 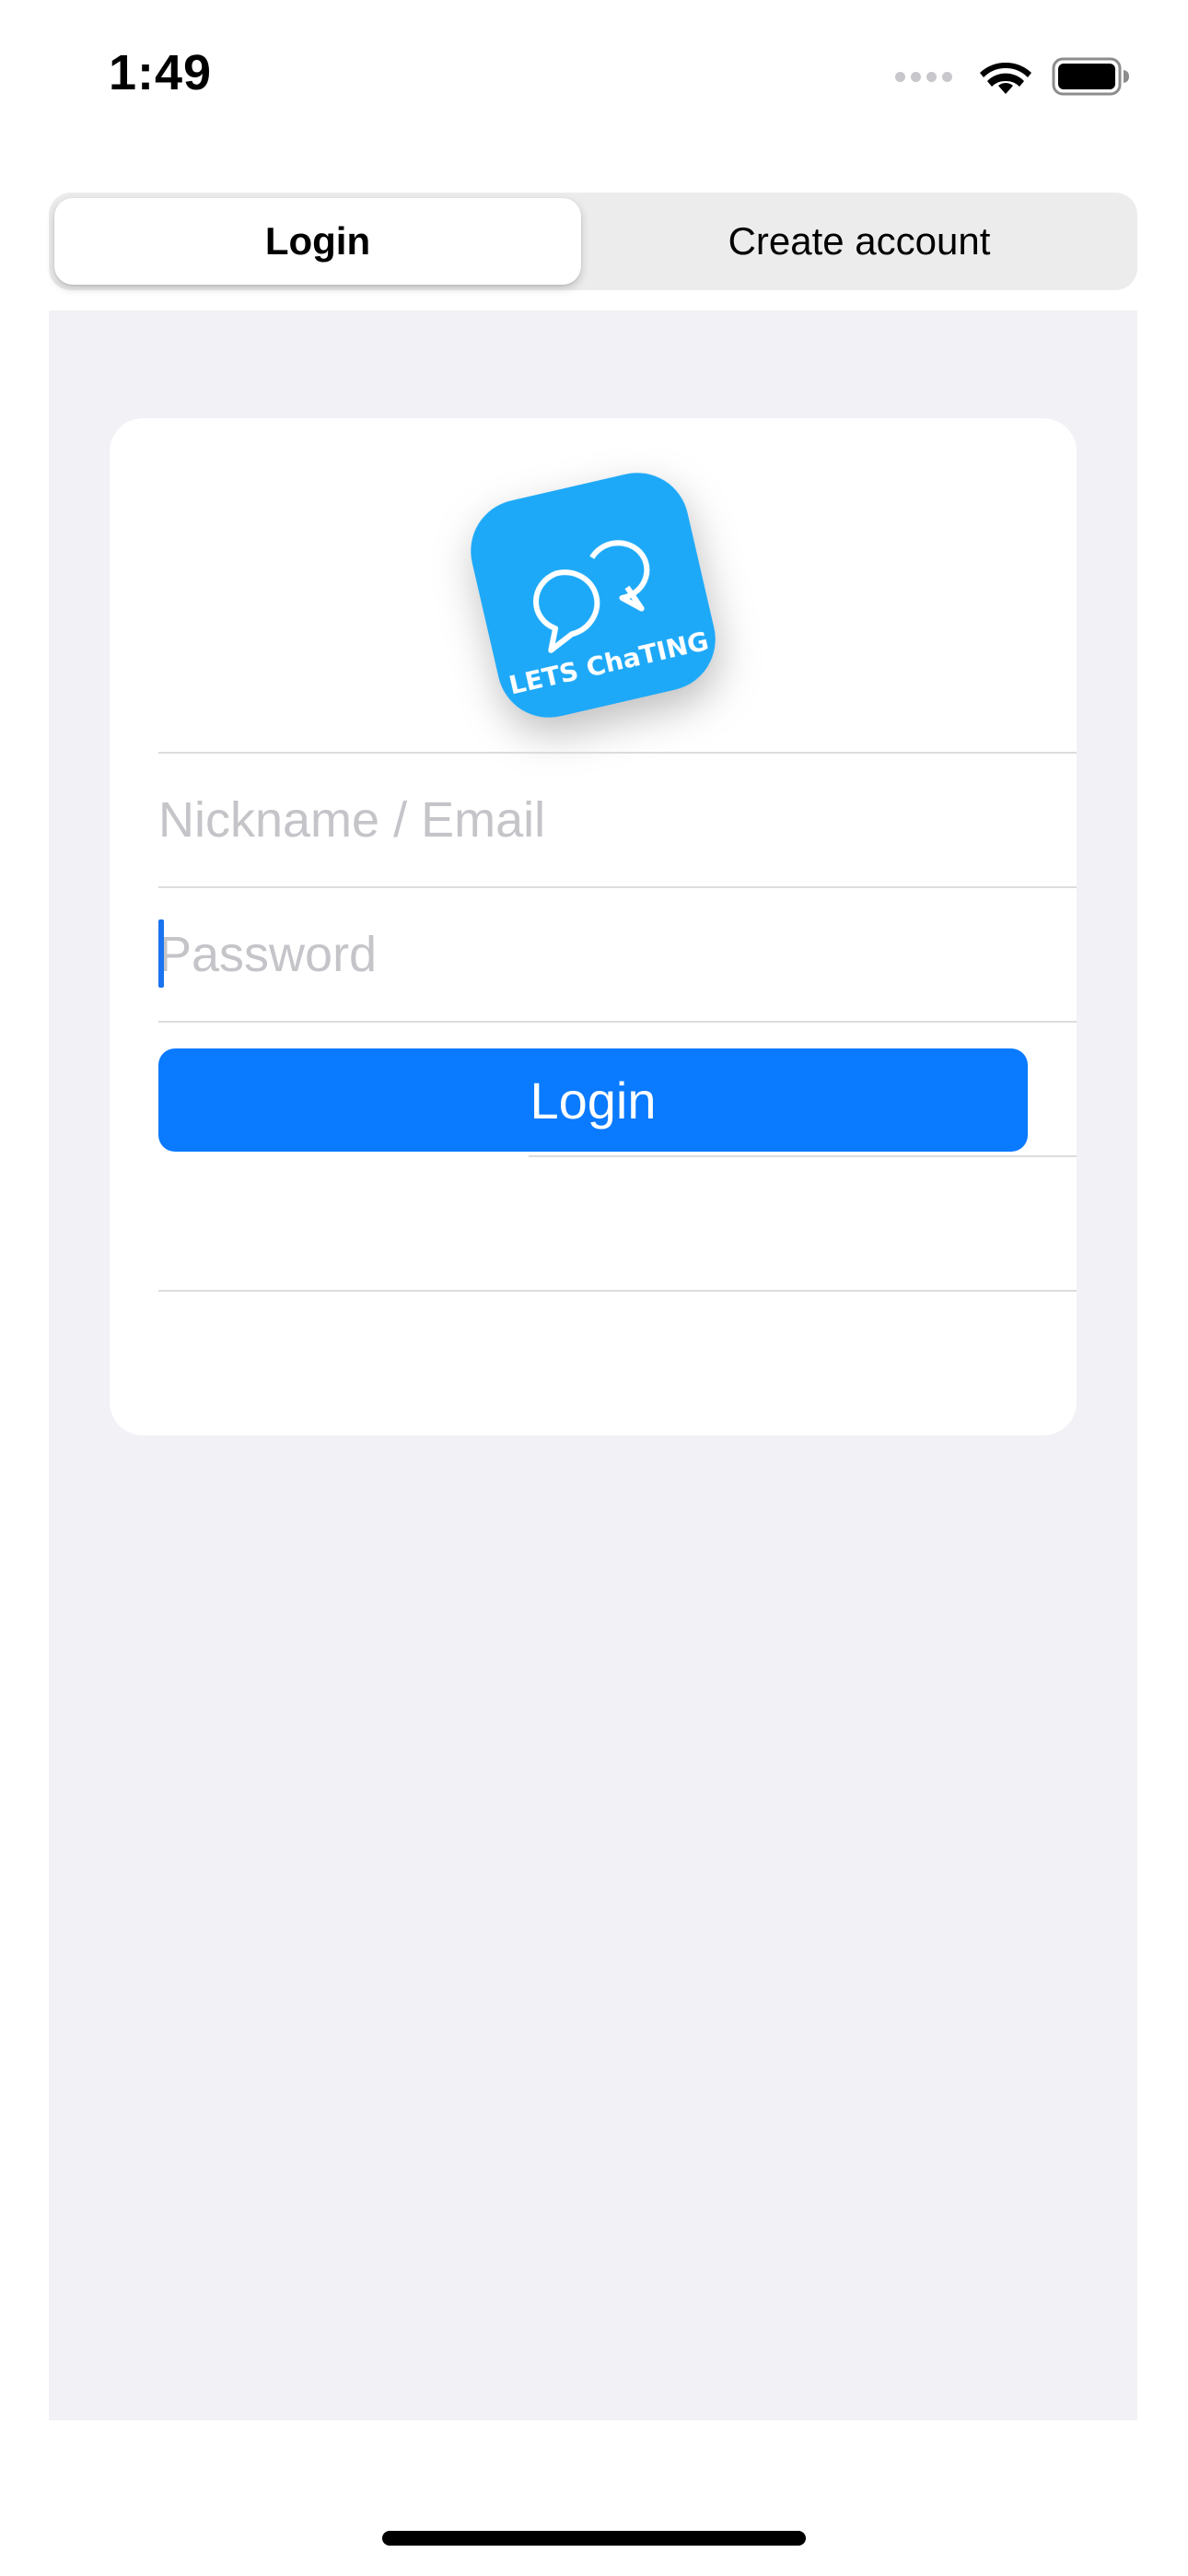 What do you see at coordinates (859, 241) in the screenshot?
I see `tab-create-account: Create account` at bounding box center [859, 241].